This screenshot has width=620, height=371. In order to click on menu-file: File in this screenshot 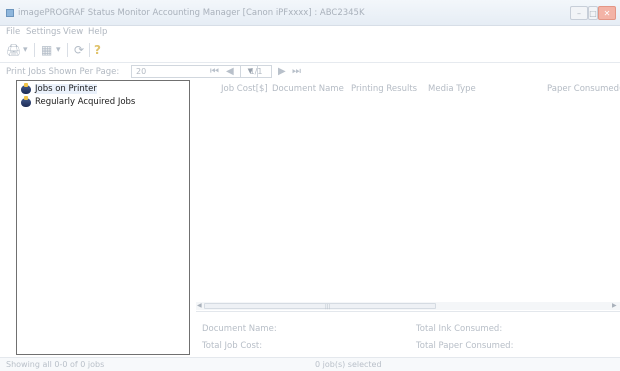, I will do `click(13, 32)`.